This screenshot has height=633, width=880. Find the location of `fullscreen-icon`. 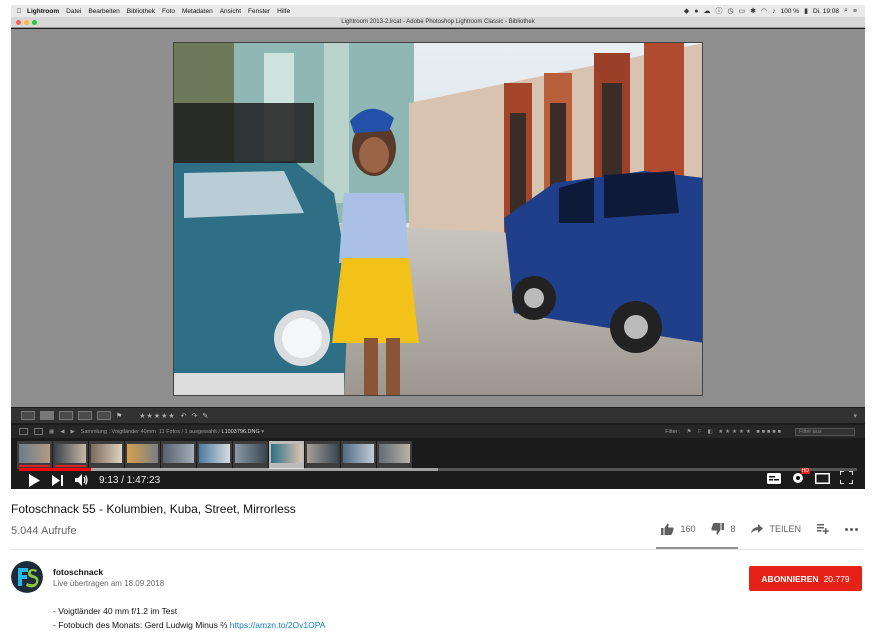

fullscreen-icon is located at coordinates (846, 479).